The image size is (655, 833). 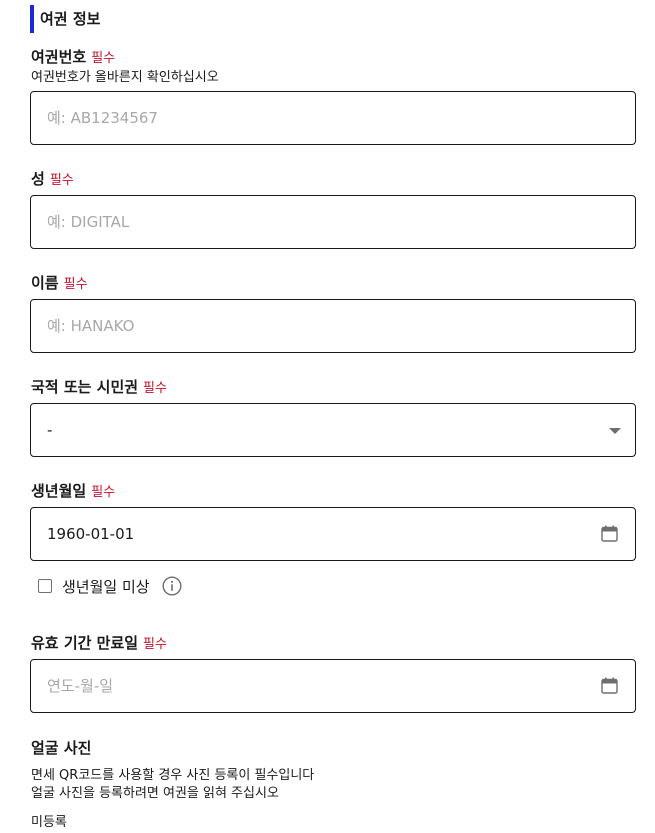 What do you see at coordinates (615, 431) in the screenshot?
I see `chevron-down-icon` at bounding box center [615, 431].